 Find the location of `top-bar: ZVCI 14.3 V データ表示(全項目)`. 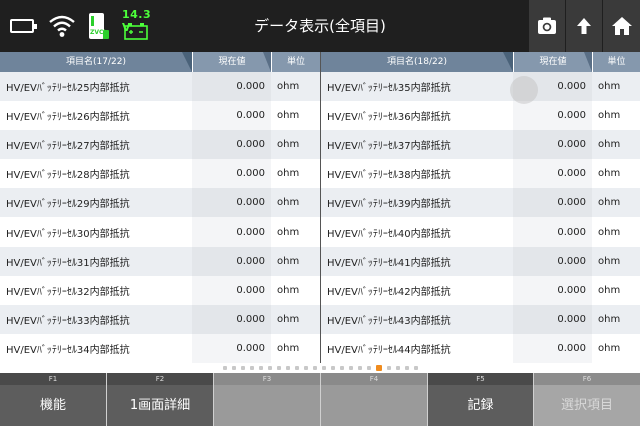

top-bar: ZVCI 14.3 V データ表示(全項目) is located at coordinates (320, 26).